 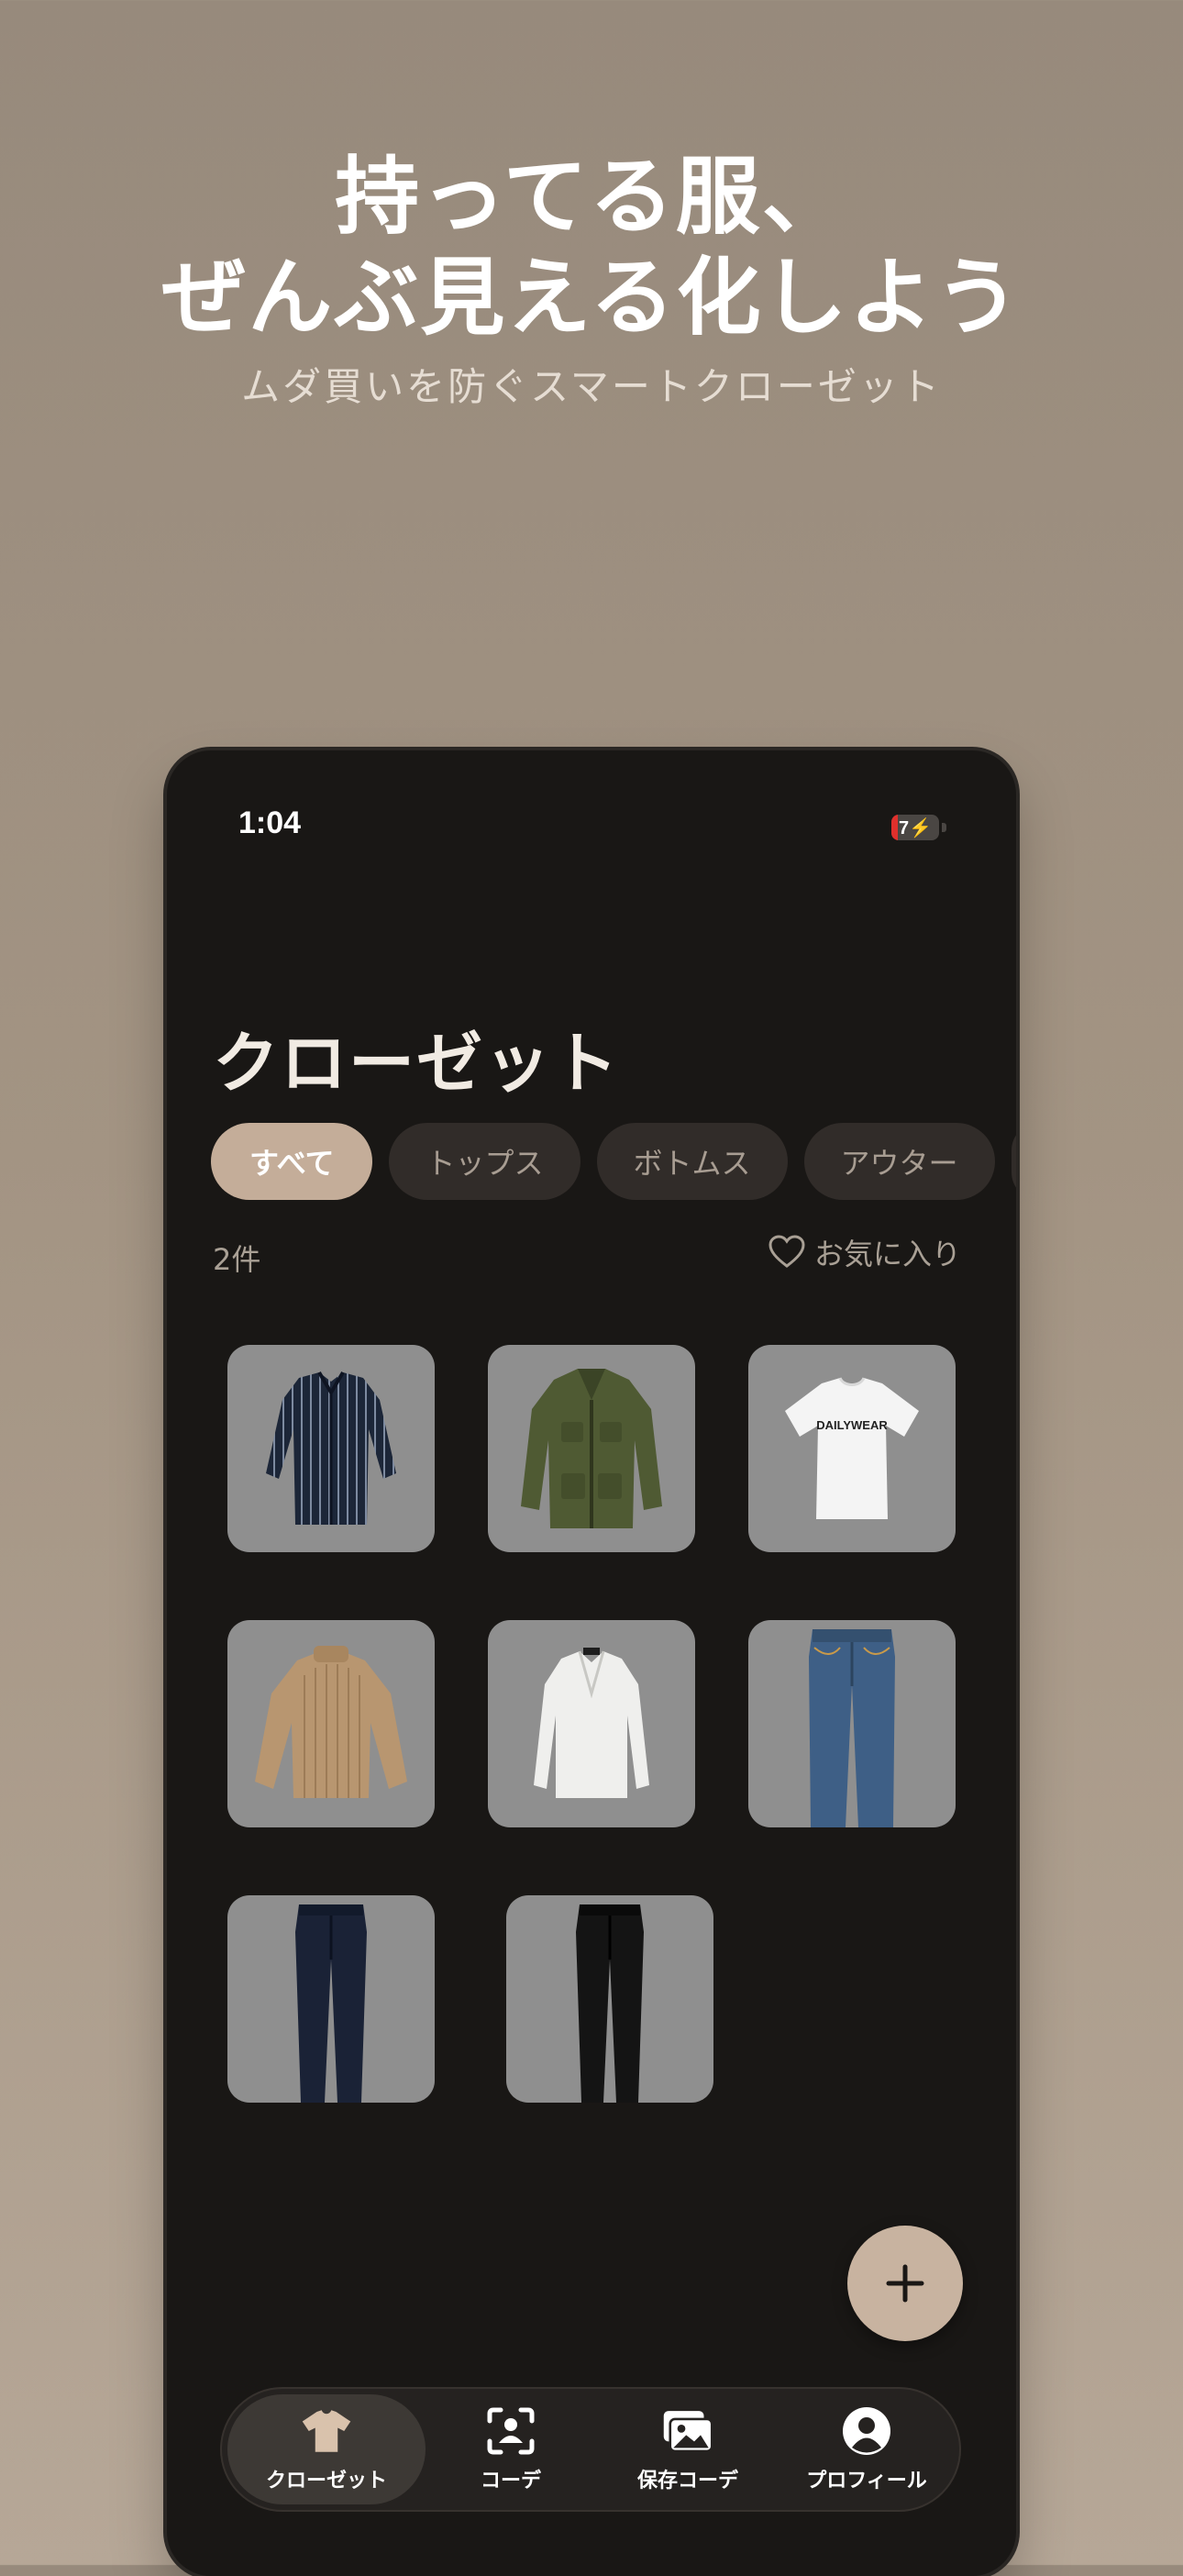 What do you see at coordinates (510, 2431) in the screenshot?
I see `person-scan-icon` at bounding box center [510, 2431].